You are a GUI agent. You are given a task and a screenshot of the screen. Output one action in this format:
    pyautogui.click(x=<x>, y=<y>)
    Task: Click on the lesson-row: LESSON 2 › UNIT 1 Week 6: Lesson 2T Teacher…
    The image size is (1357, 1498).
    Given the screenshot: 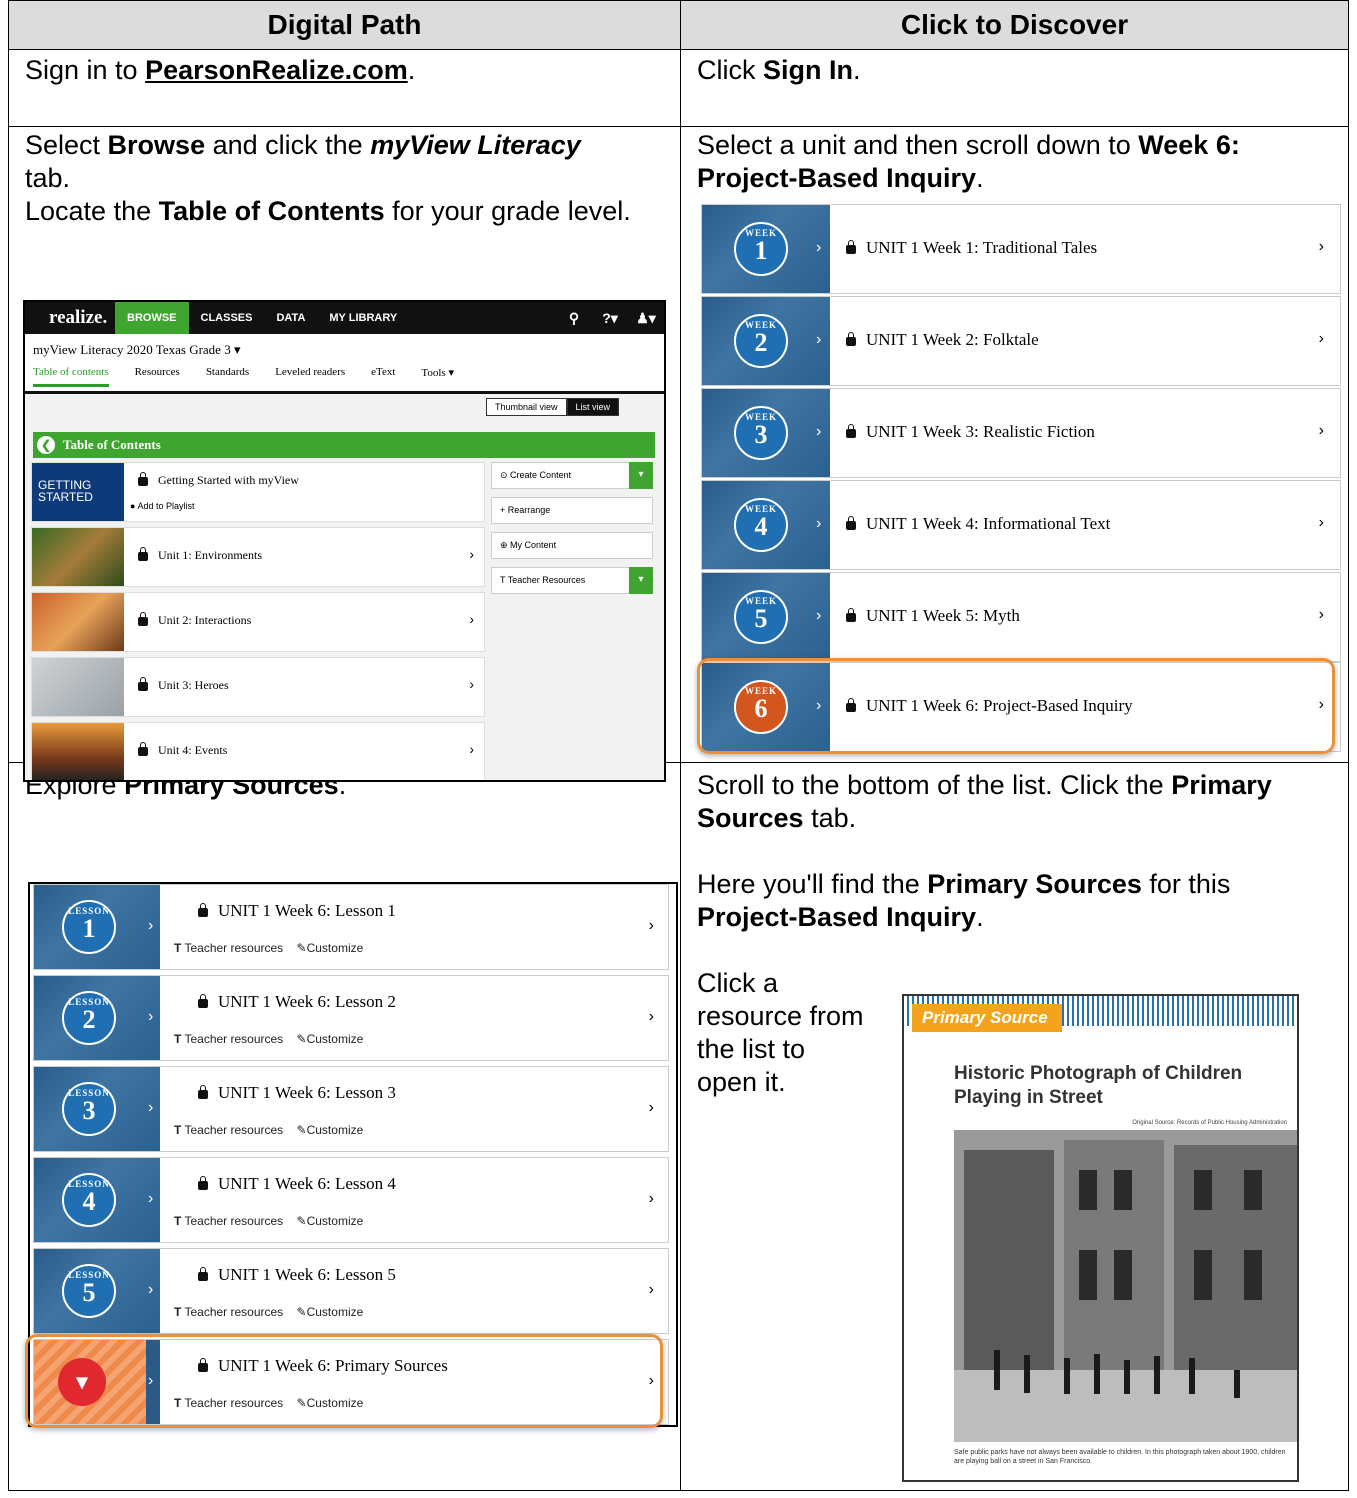 What is the action you would take?
    pyautogui.click(x=351, y=1018)
    